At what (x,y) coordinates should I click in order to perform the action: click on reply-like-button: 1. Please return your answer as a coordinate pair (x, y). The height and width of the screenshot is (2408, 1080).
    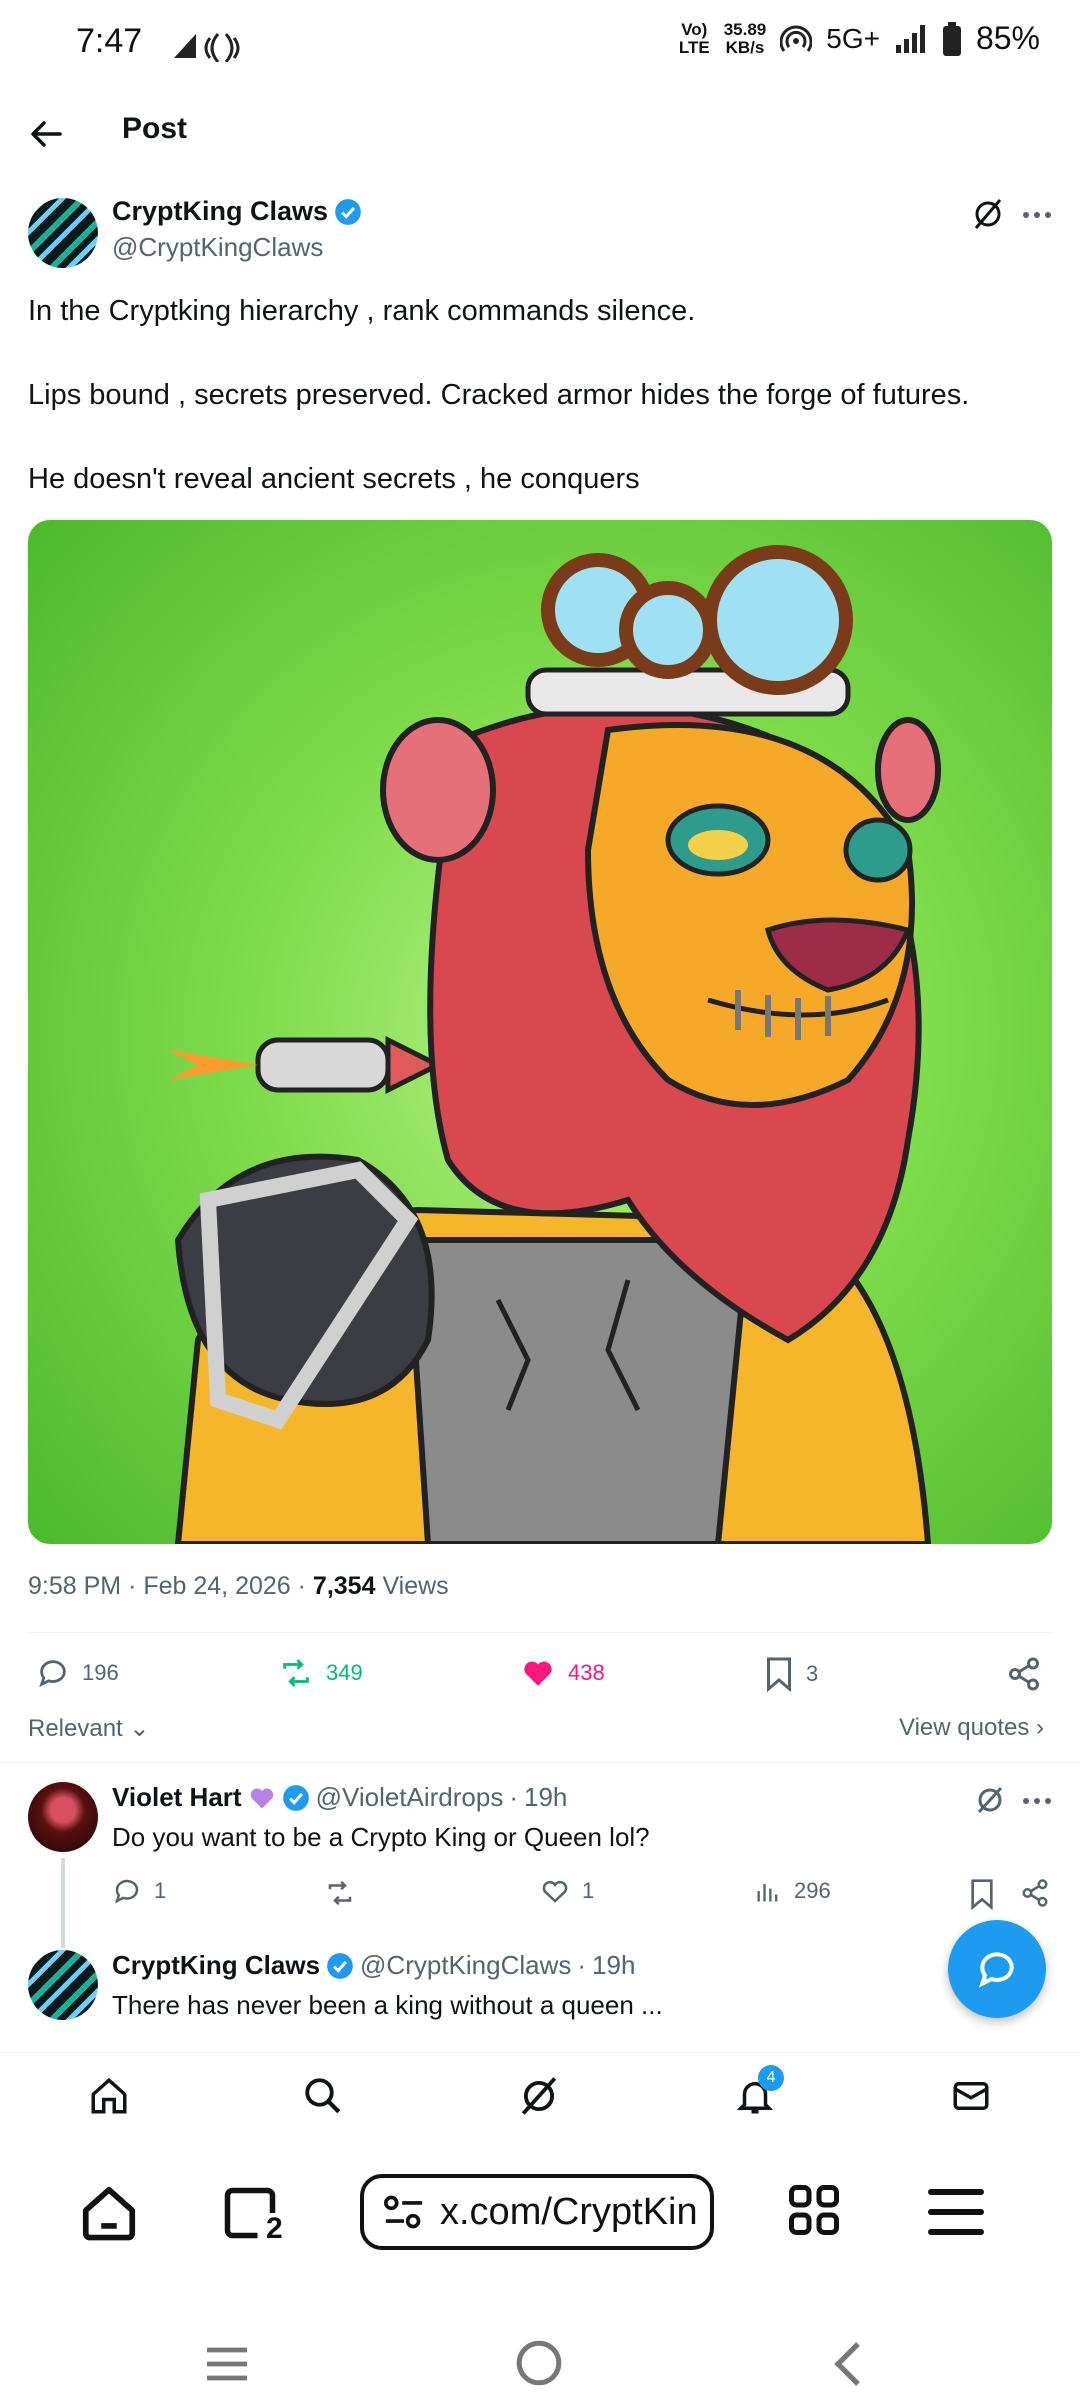
    Looking at the image, I should click on (567, 1891).